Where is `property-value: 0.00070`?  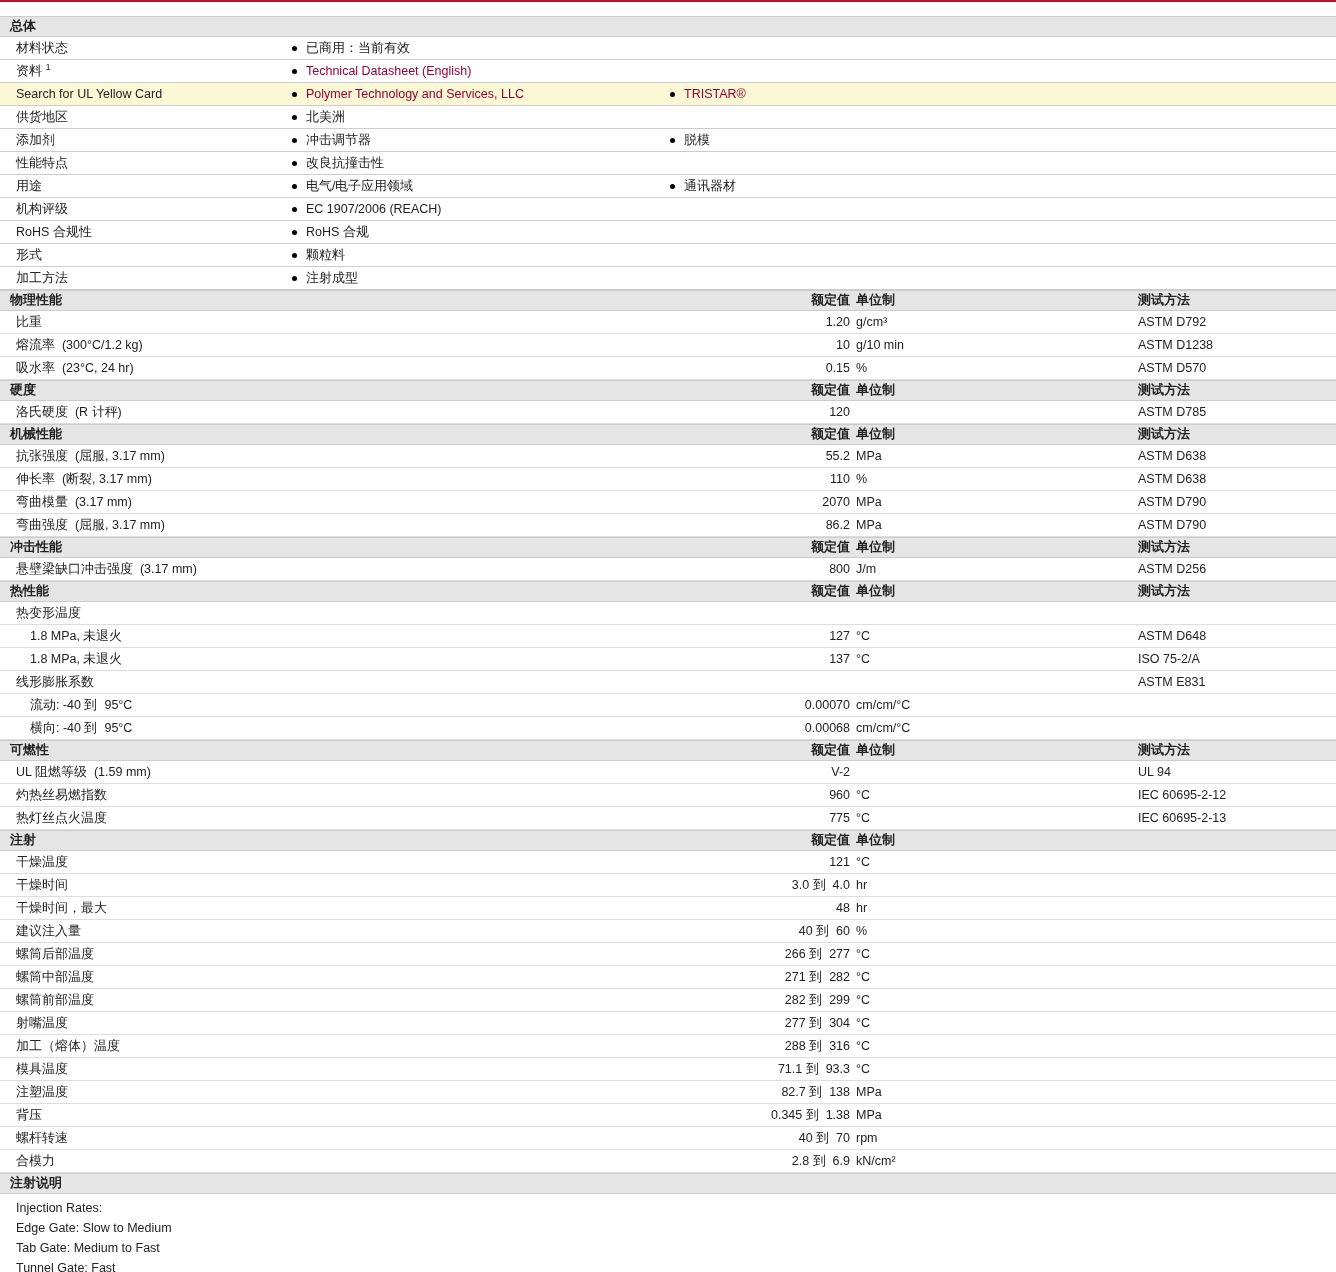
property-value: 0.00070 is located at coordinates (826, 705).